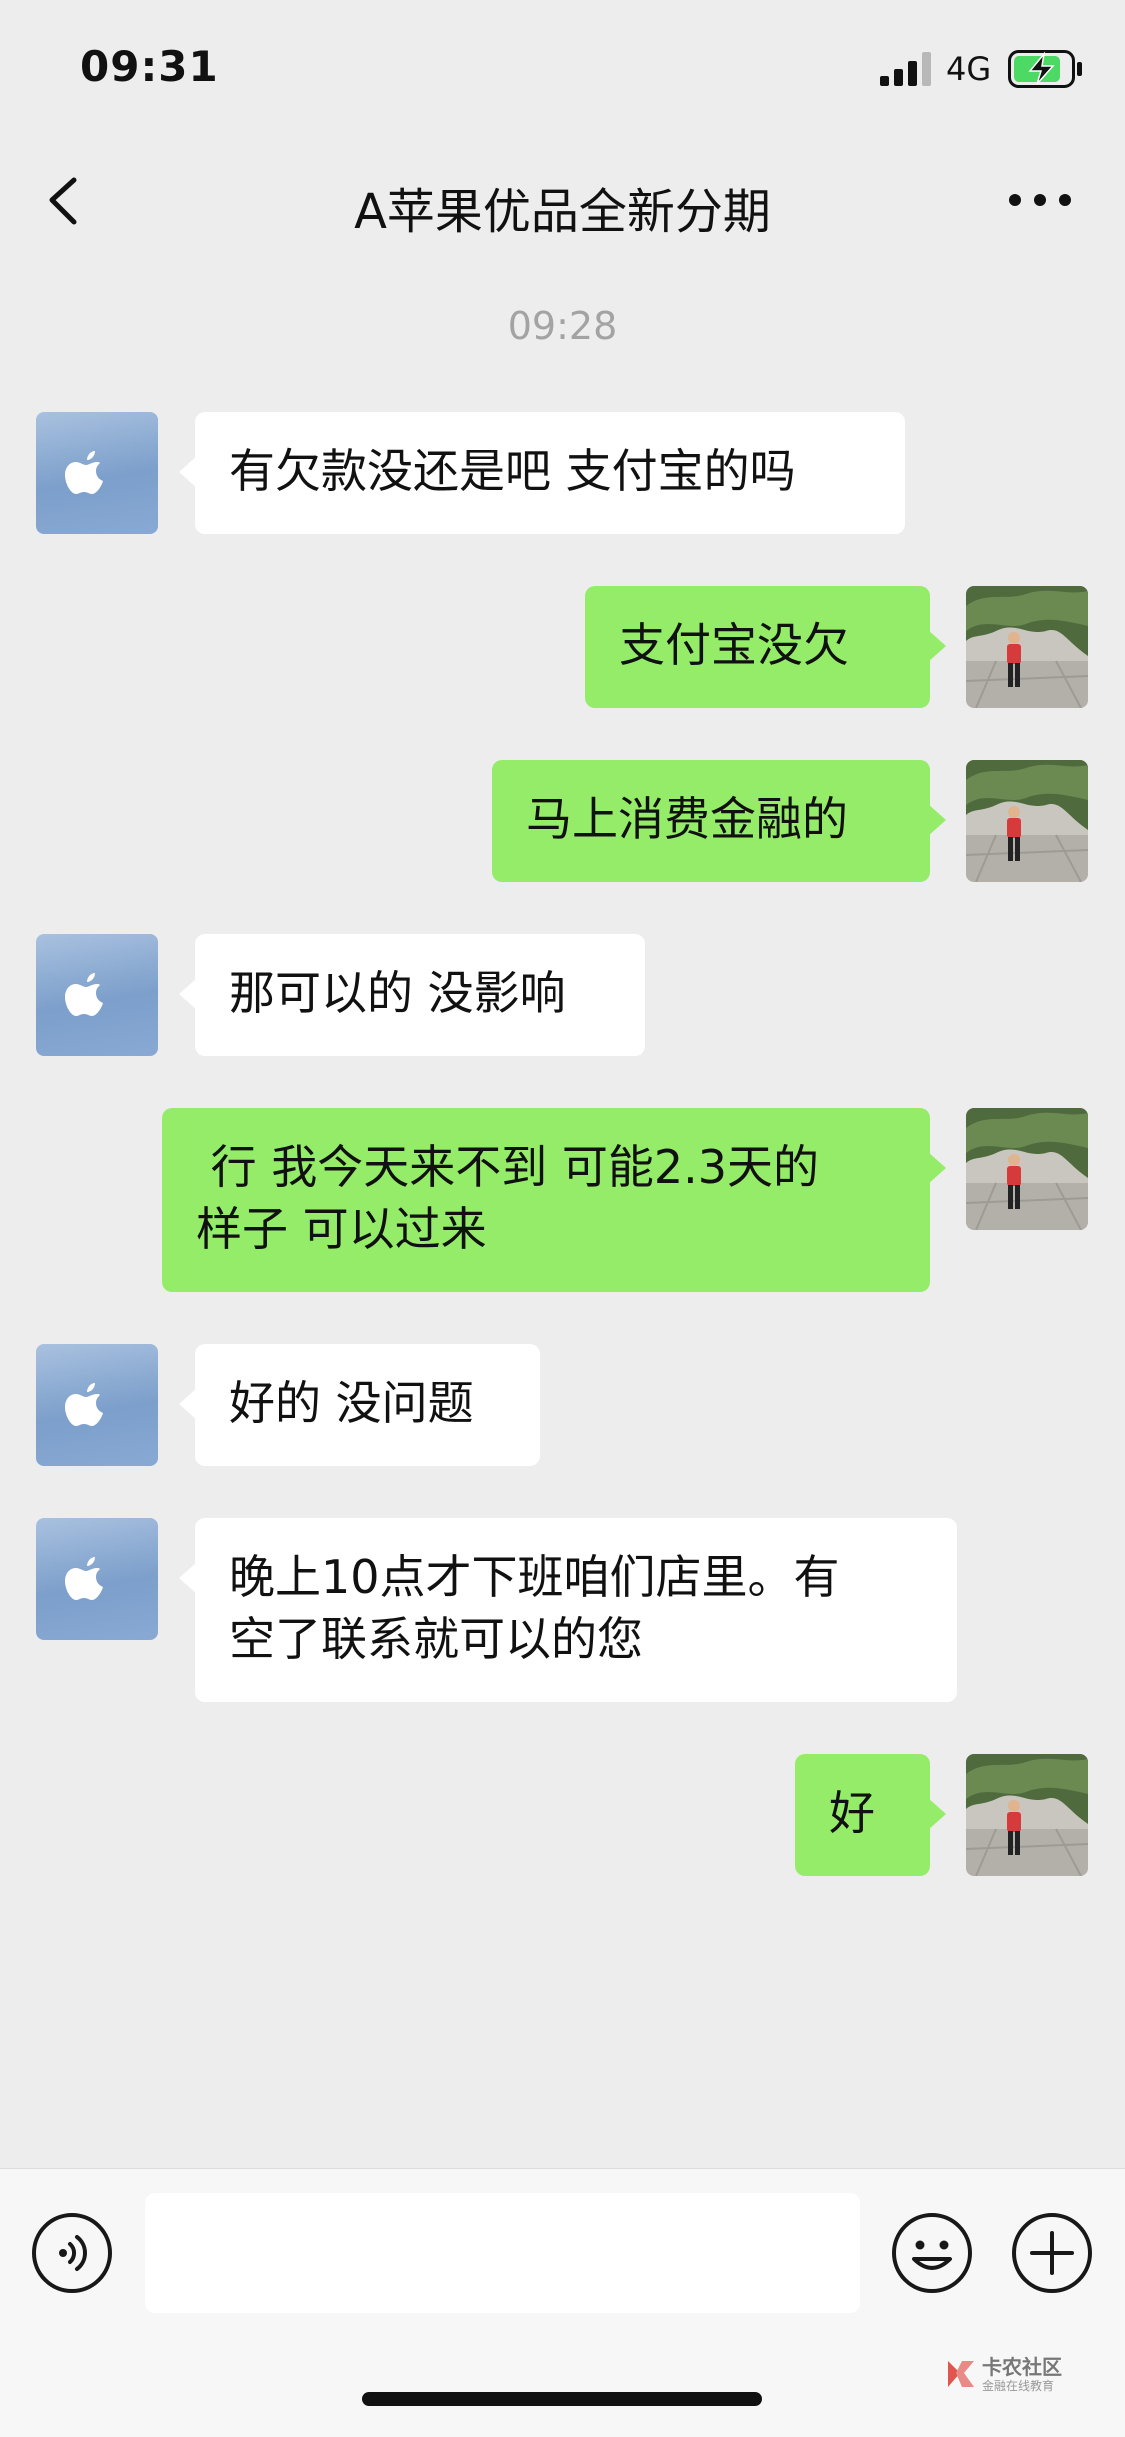 Image resolution: width=1125 pixels, height=2437 pixels. Describe the element at coordinates (412, 995) in the screenshot. I see `message-bubble-received: 那可以的 没影响` at that location.